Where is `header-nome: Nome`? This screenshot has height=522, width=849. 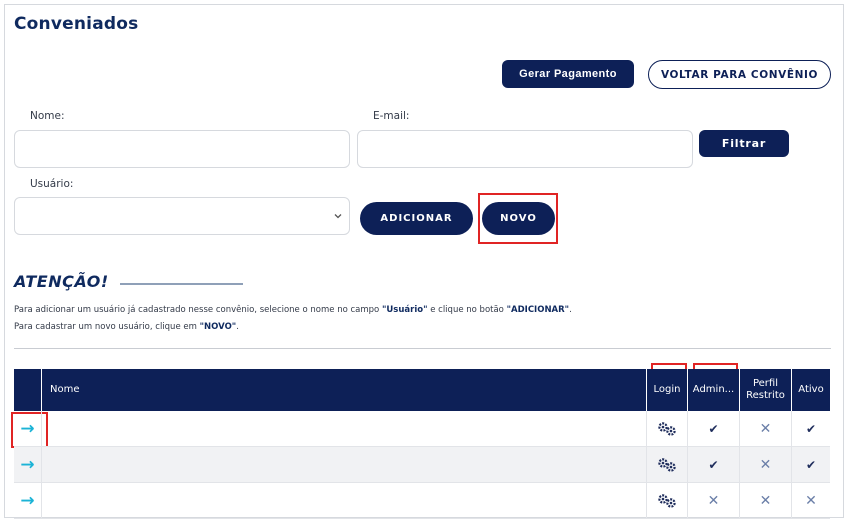
header-nome: Nome is located at coordinates (344, 390).